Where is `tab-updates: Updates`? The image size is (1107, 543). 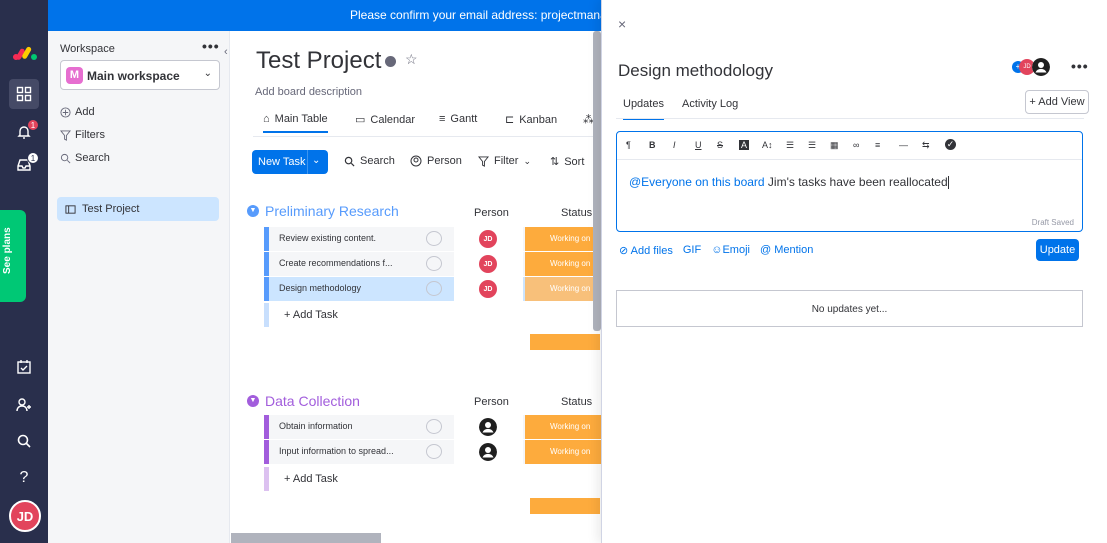 tab-updates: Updates is located at coordinates (643, 109).